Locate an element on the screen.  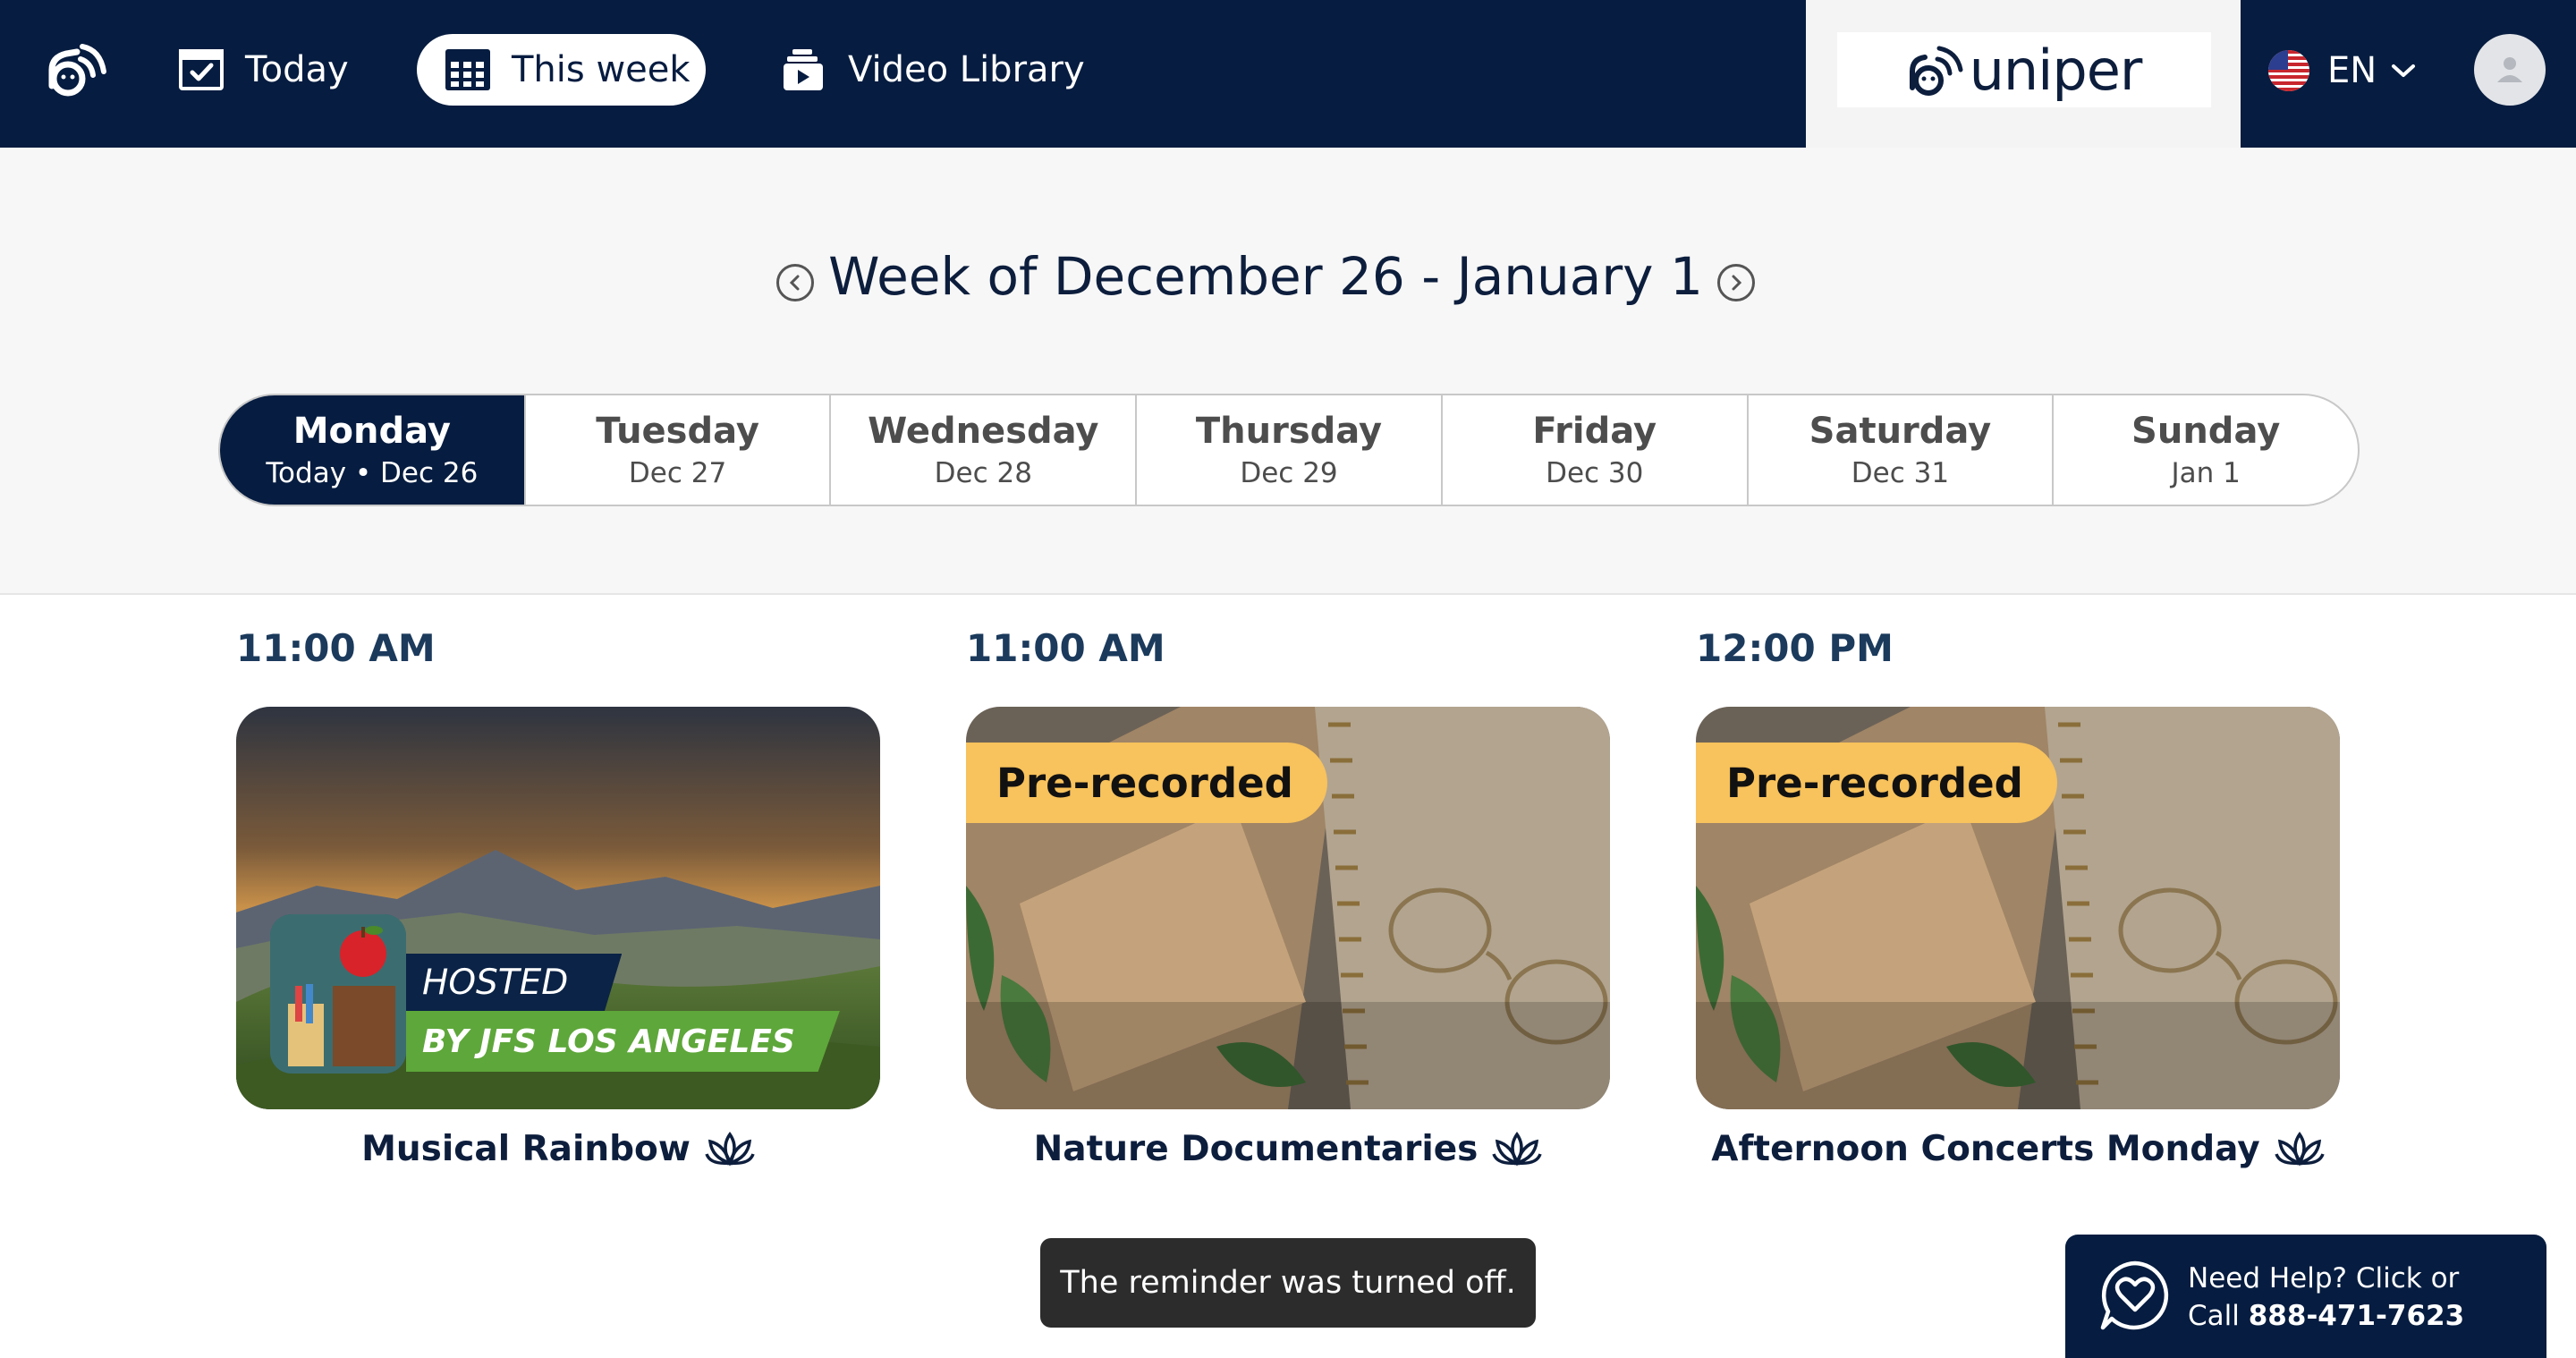
help-line-1: Need Help? Click or is located at coordinates (2324, 1278).